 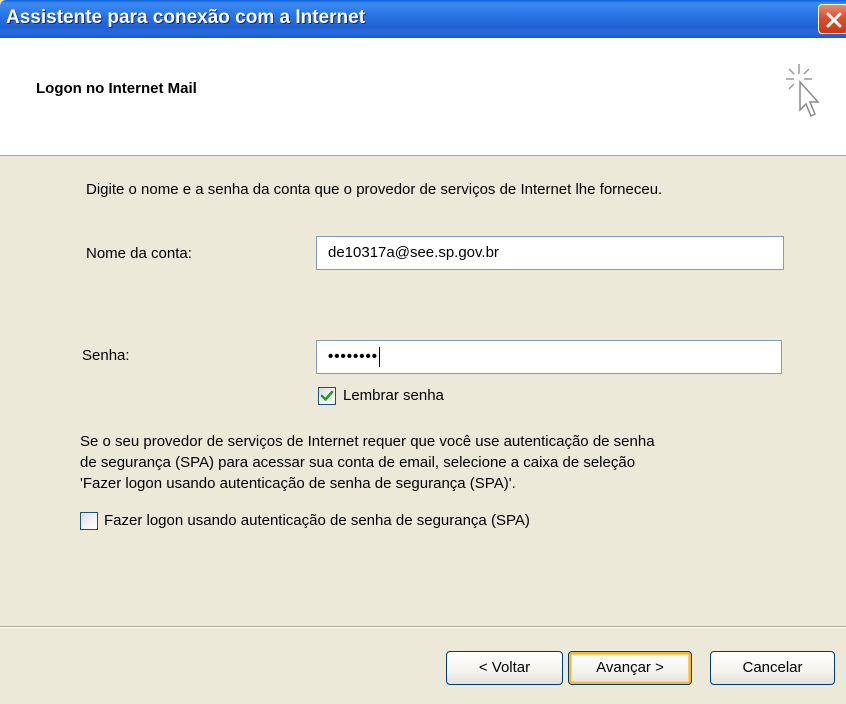 What do you see at coordinates (106, 355) in the screenshot?
I see `password-label: Senha:` at bounding box center [106, 355].